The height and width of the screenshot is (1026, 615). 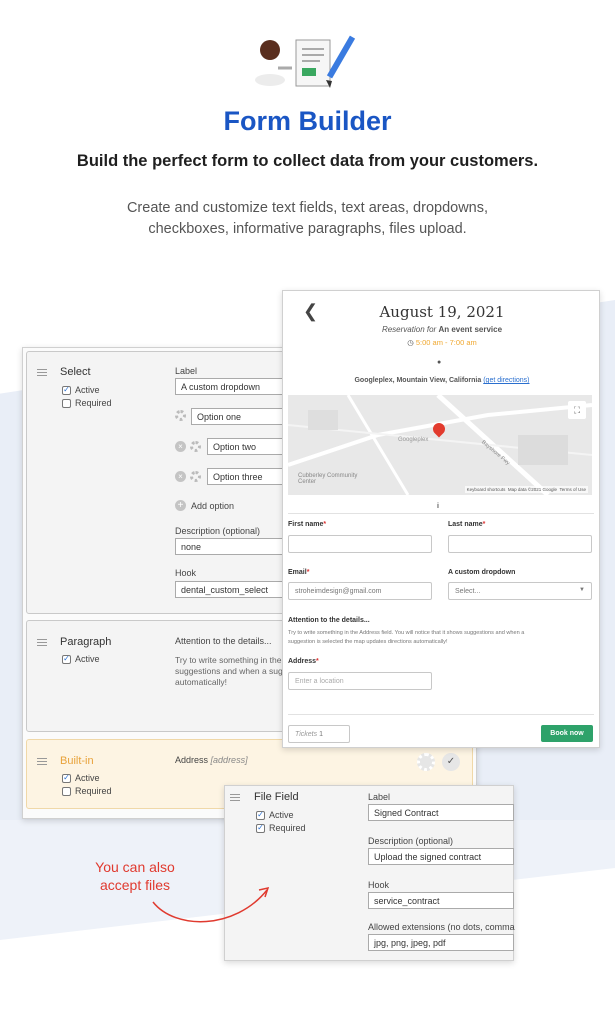 What do you see at coordinates (439, 362) in the screenshot?
I see `map-pin-icon: ●` at bounding box center [439, 362].